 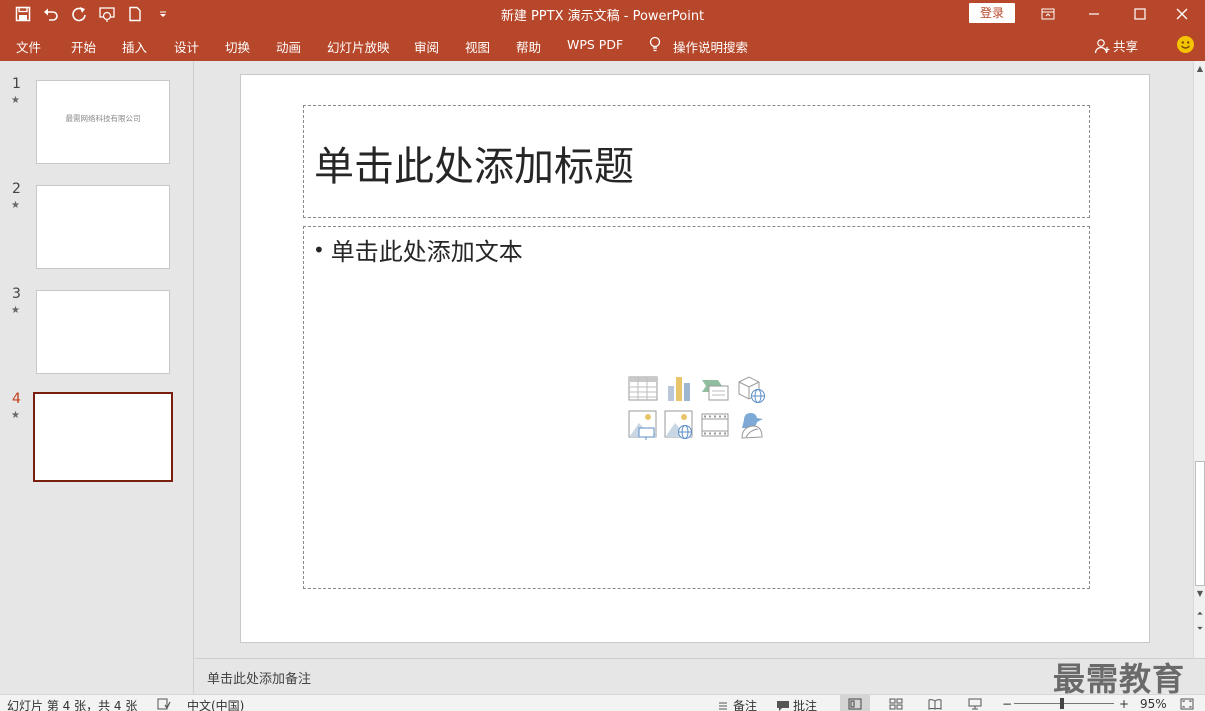 I want to click on present-from-start-button, so click(x=107, y=14).